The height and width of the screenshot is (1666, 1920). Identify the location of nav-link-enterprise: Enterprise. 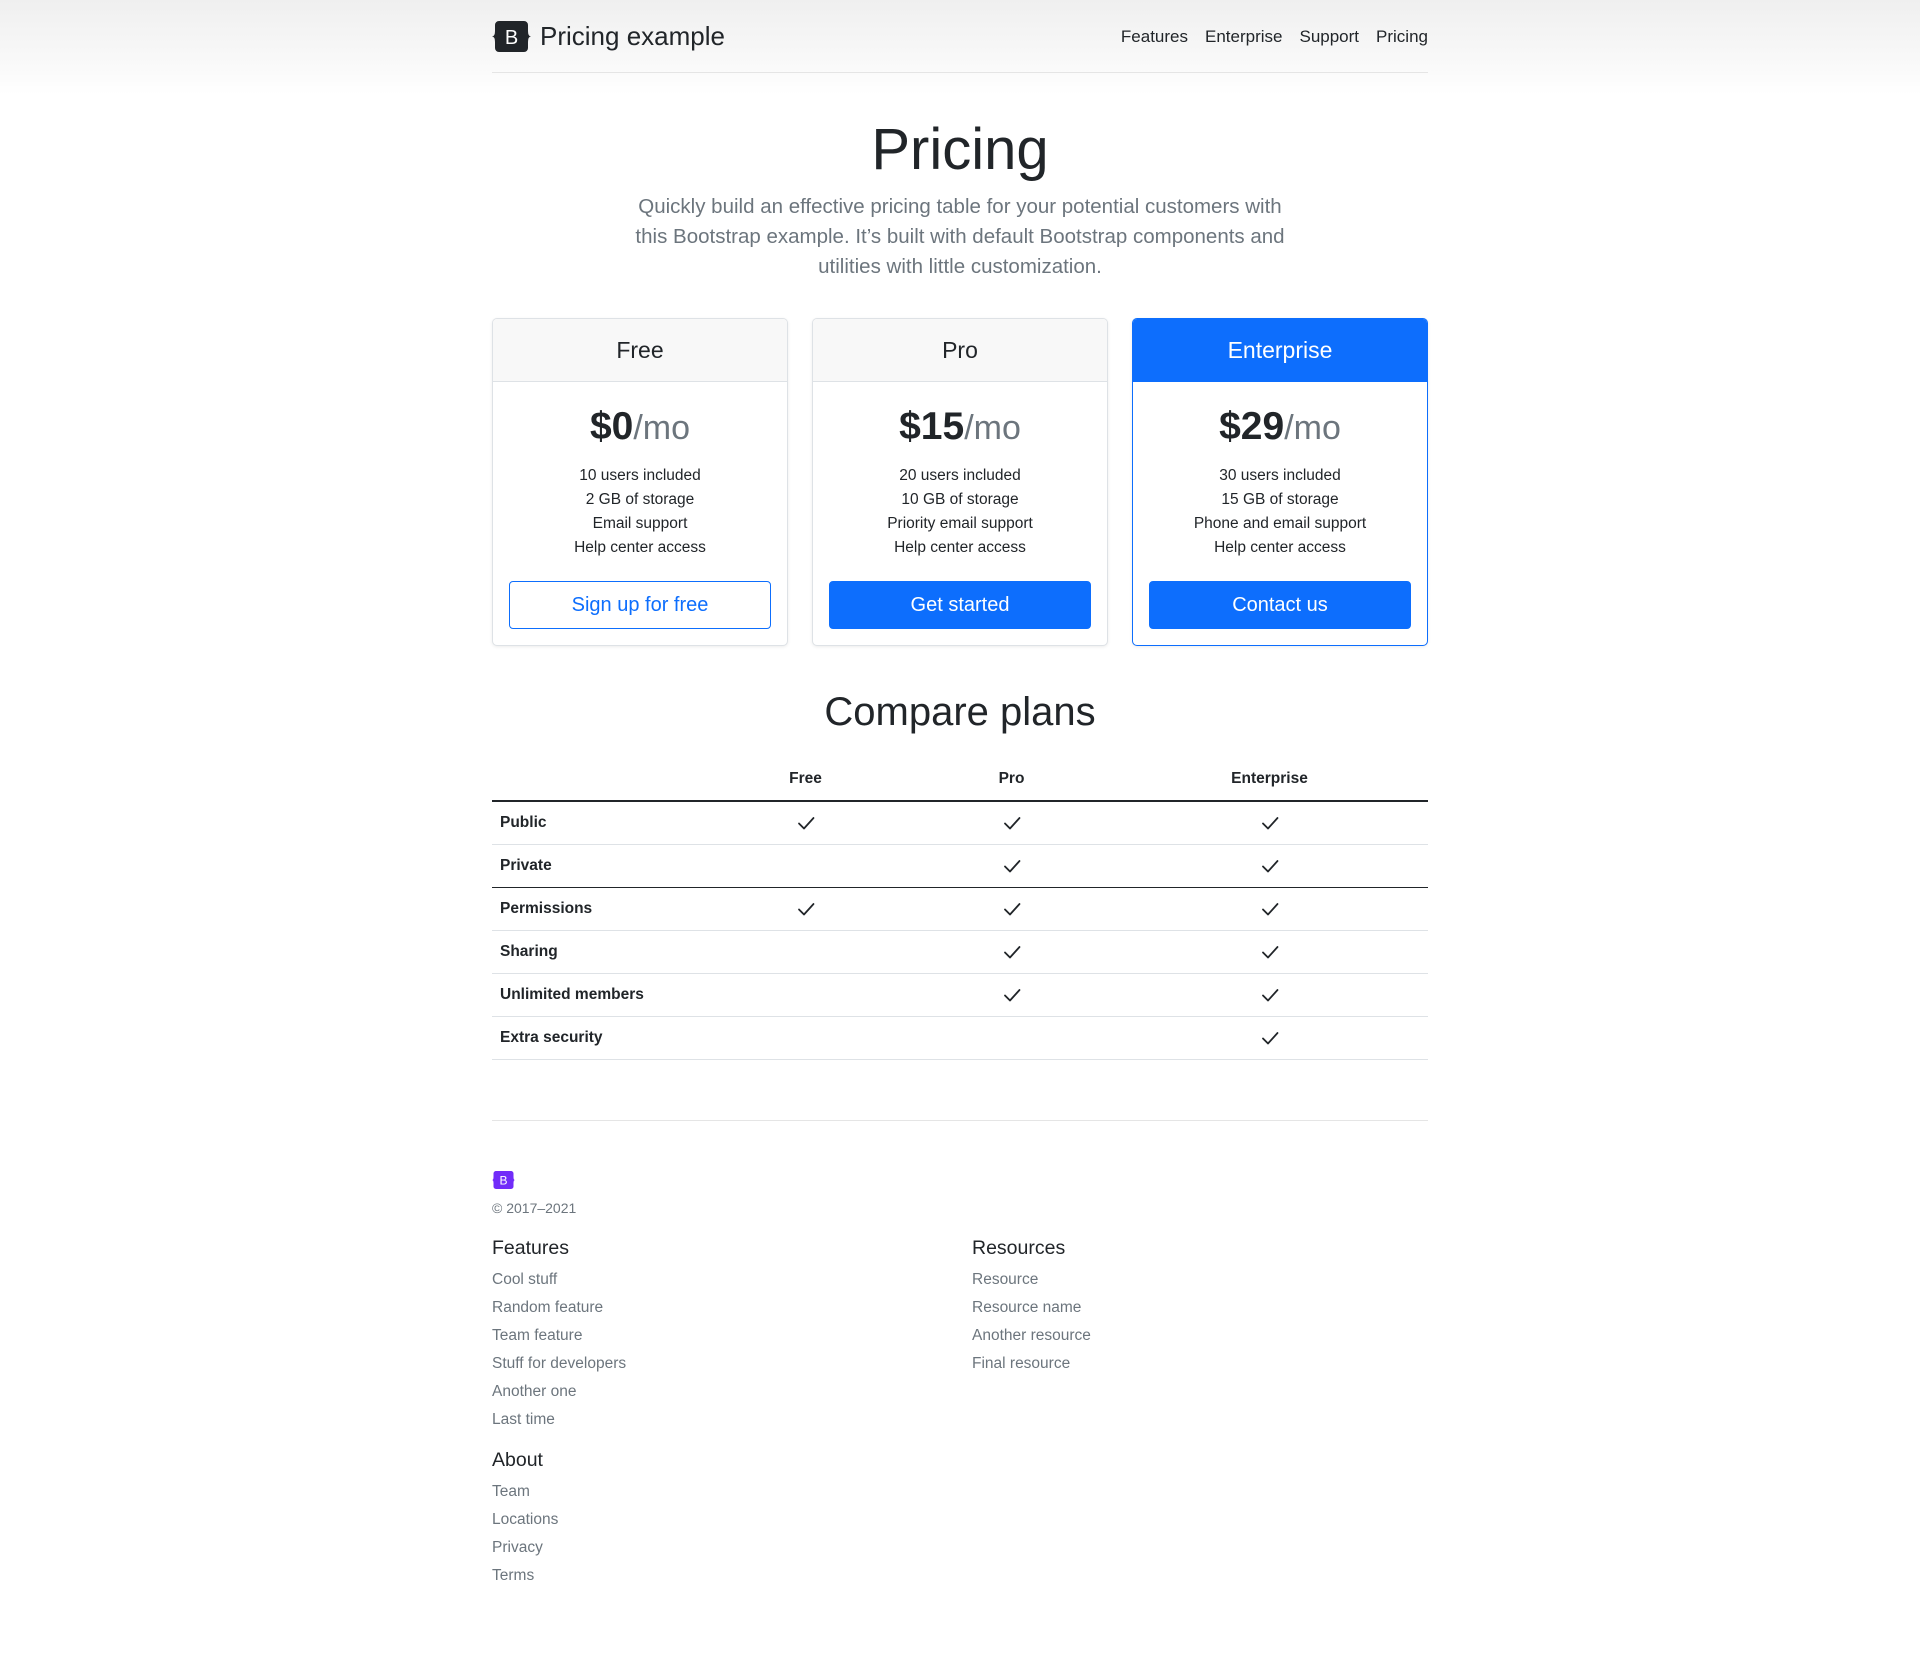
(1243, 37).